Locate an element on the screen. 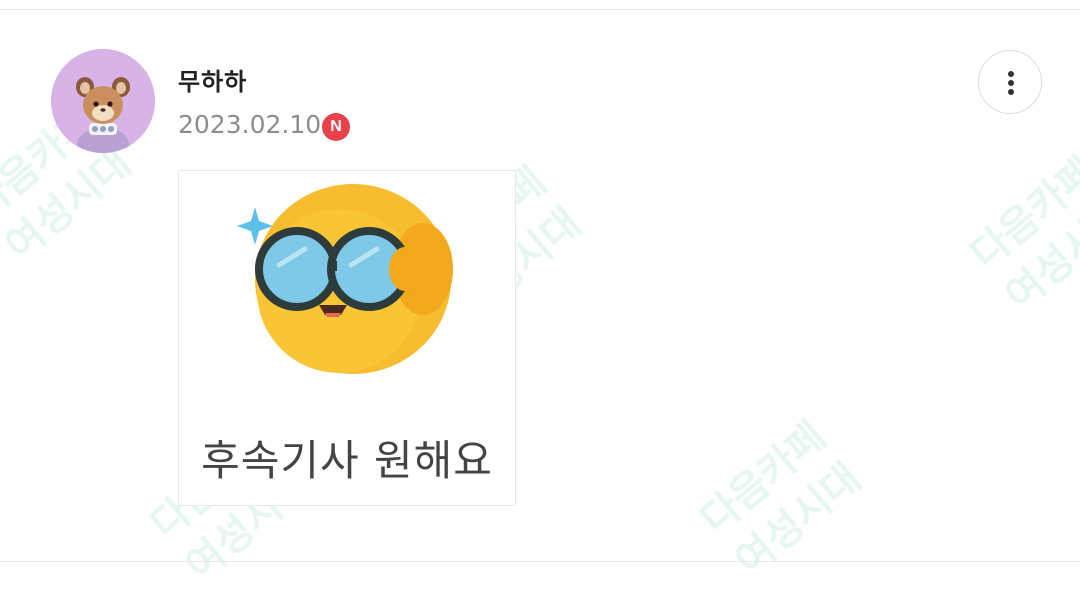  sticker-caption: 후속기사 원해요 is located at coordinates (347, 460).